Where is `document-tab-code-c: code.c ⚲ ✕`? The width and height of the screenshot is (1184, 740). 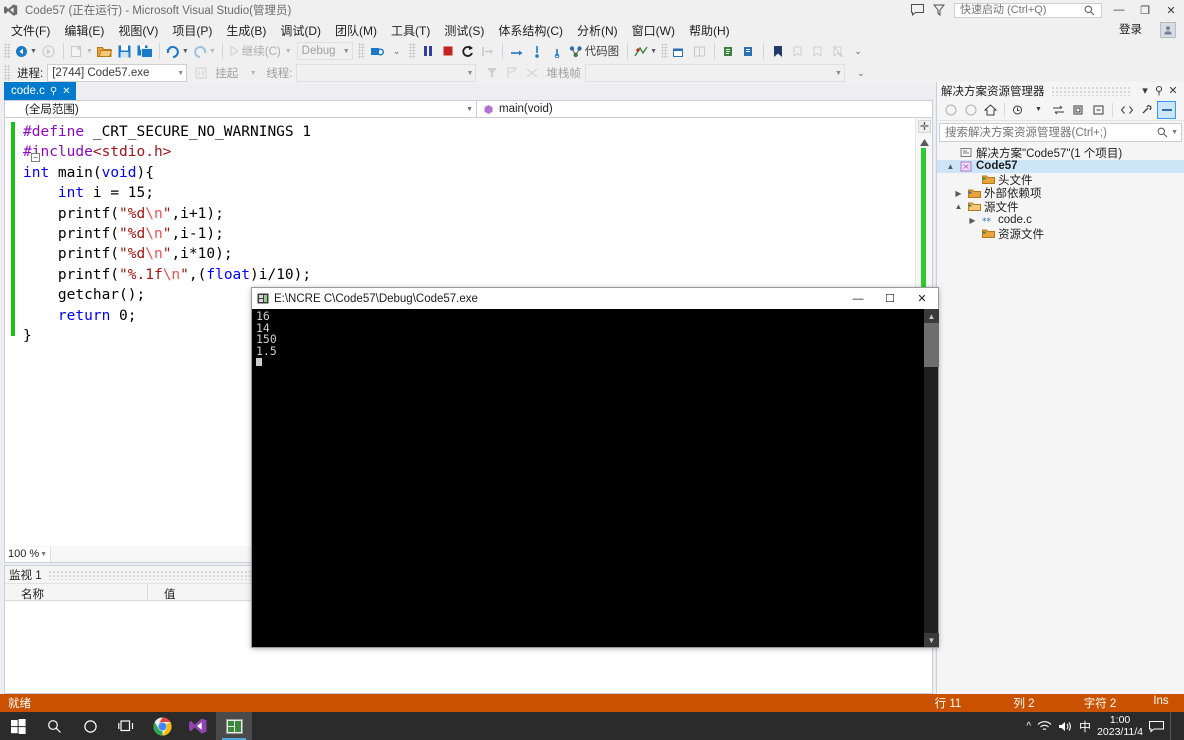 document-tab-code-c: code.c ⚲ ✕ is located at coordinates (40, 91).